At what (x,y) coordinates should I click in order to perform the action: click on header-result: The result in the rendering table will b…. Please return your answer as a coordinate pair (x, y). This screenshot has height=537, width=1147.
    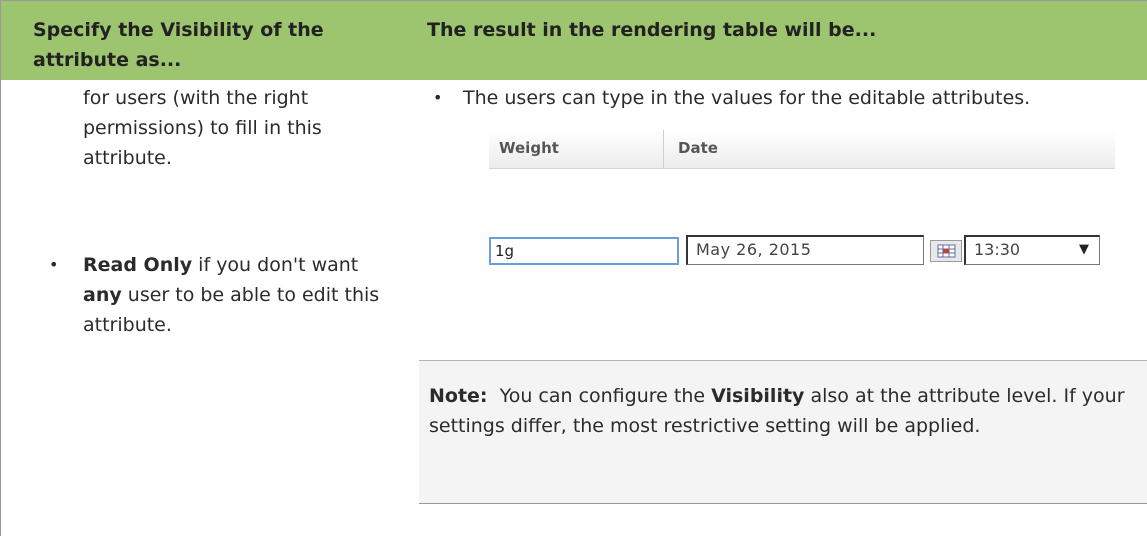
    Looking at the image, I should click on (652, 30).